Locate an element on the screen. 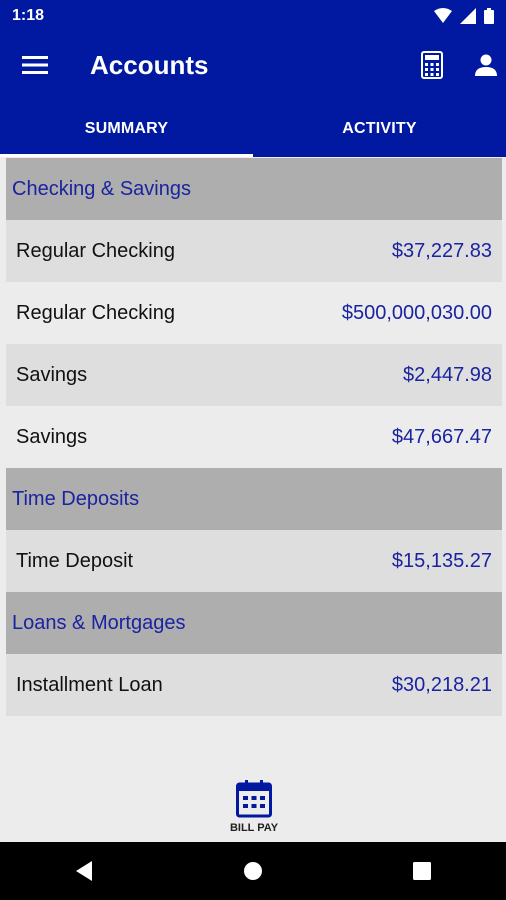 The width and height of the screenshot is (506, 900). back-button is located at coordinates (84, 871).